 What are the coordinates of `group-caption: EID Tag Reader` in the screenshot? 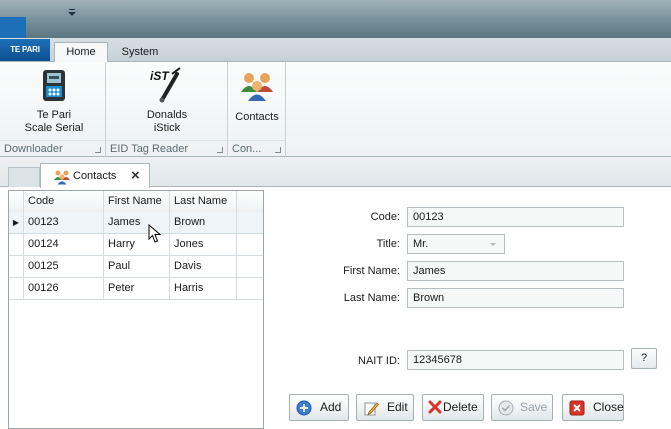 It's located at (149, 149).